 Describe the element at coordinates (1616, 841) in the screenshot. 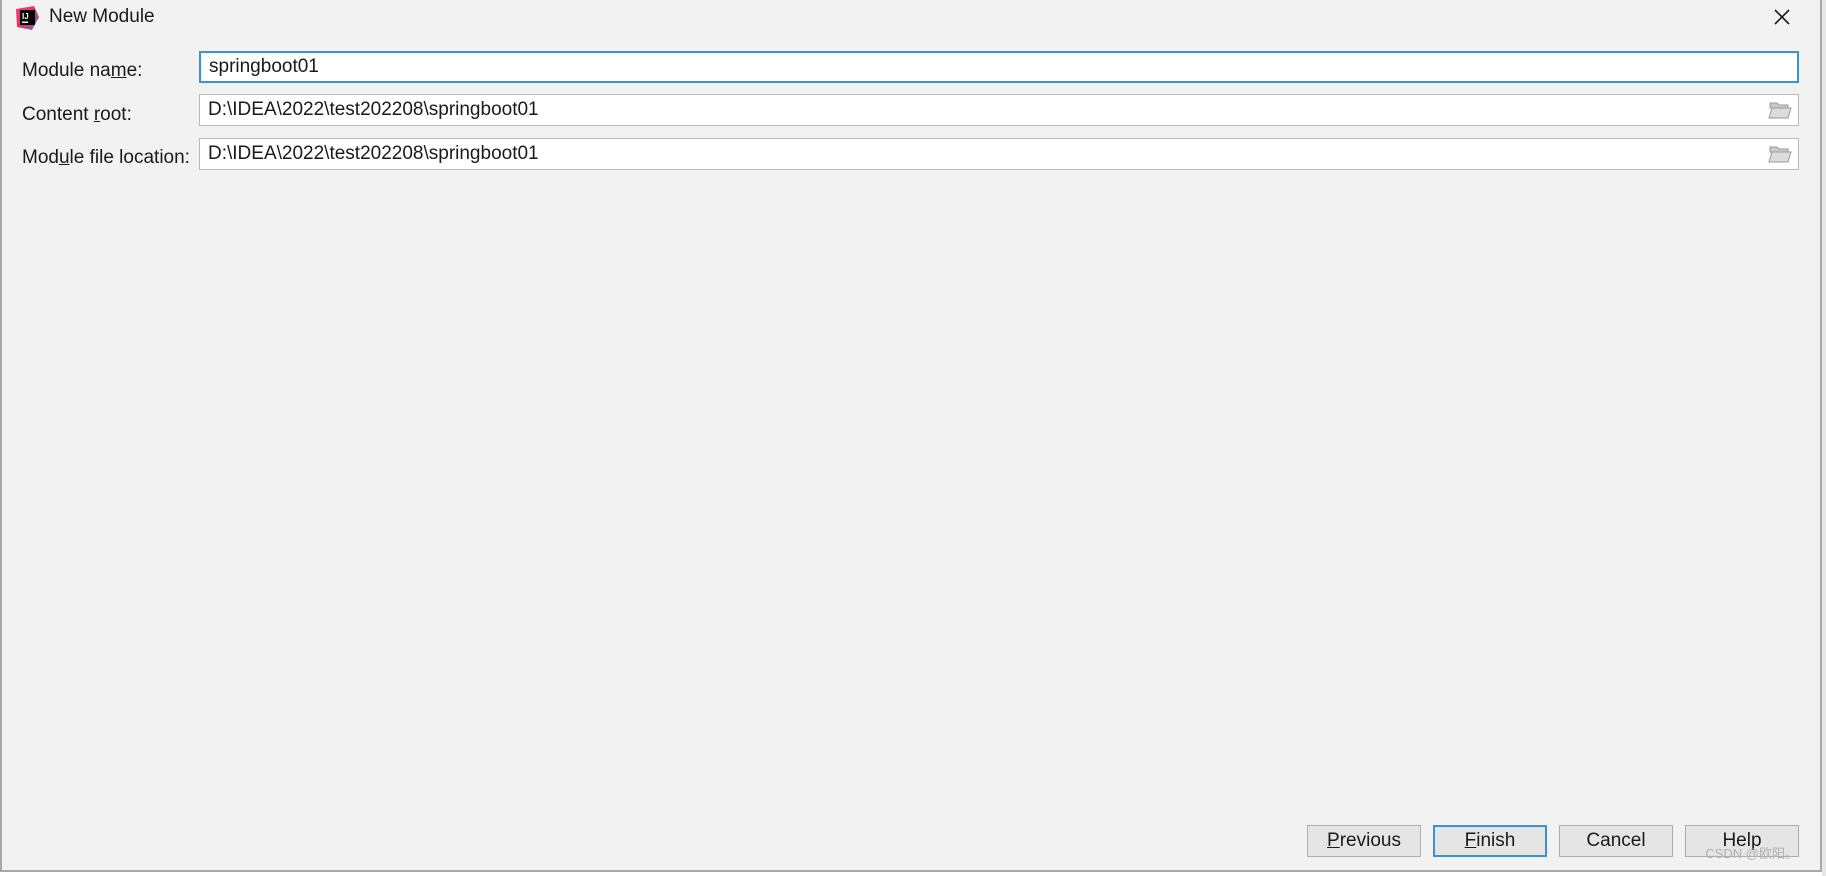

I see `cancel-button: Cancel` at that location.